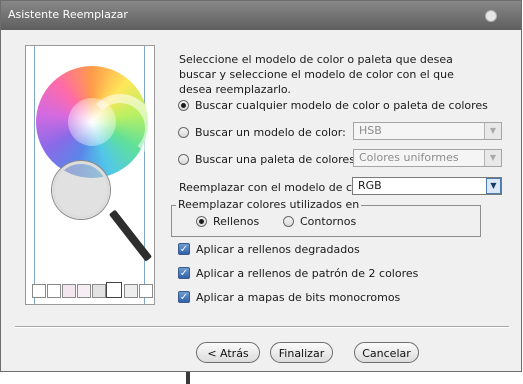 The width and height of the screenshot is (523, 384). I want to click on replace-model-label: Reemplazar con el modelo de color:, so click(278, 187).